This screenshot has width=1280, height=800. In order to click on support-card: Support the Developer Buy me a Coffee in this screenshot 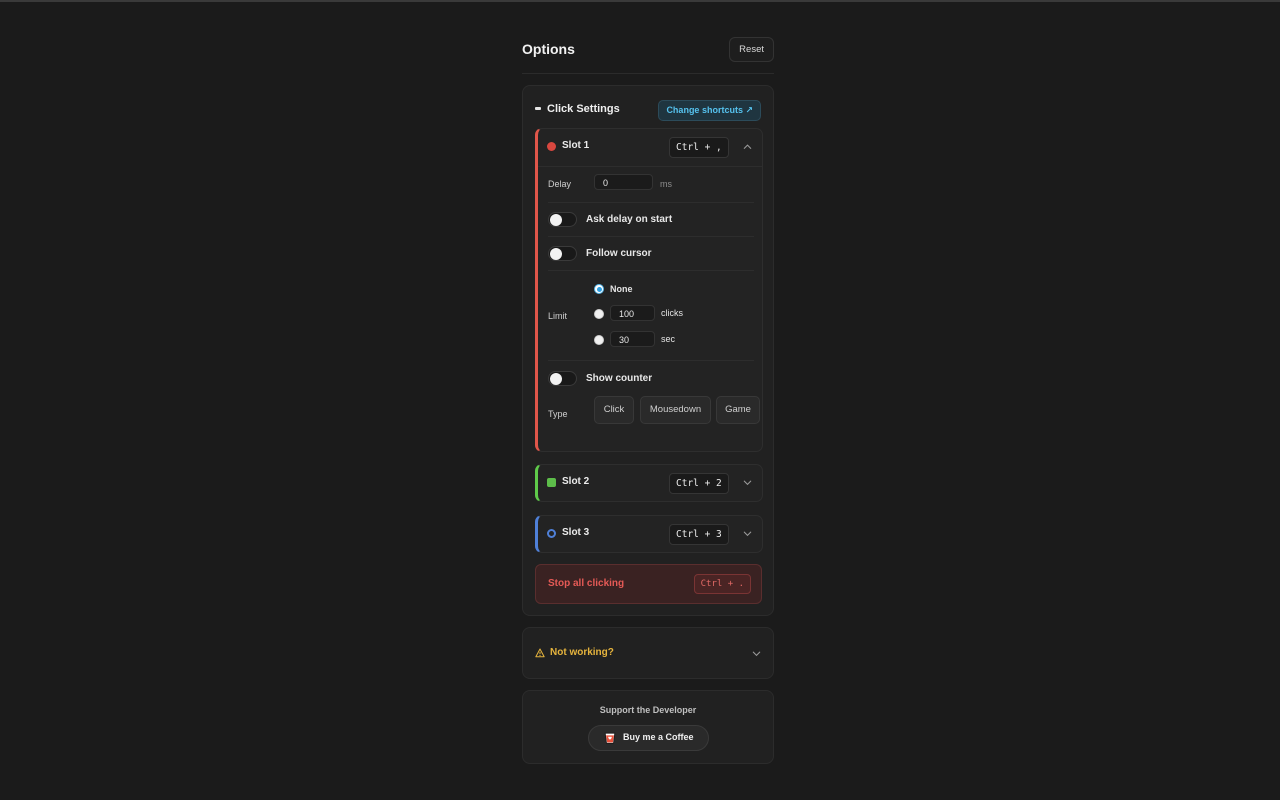, I will do `click(648, 727)`.